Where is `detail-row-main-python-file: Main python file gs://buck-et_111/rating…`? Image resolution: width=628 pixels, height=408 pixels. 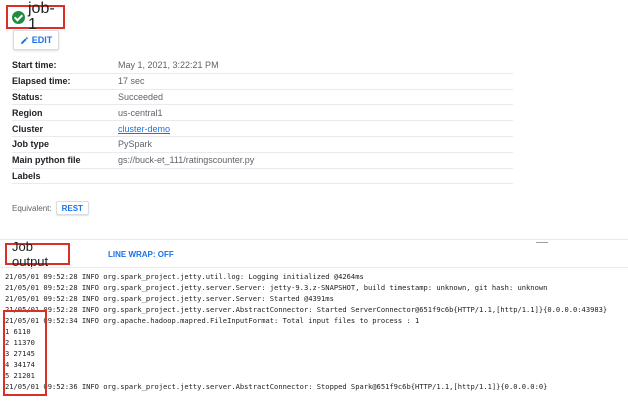 detail-row-main-python-file: Main python file gs://buck-et_111/rating… is located at coordinates (262, 161).